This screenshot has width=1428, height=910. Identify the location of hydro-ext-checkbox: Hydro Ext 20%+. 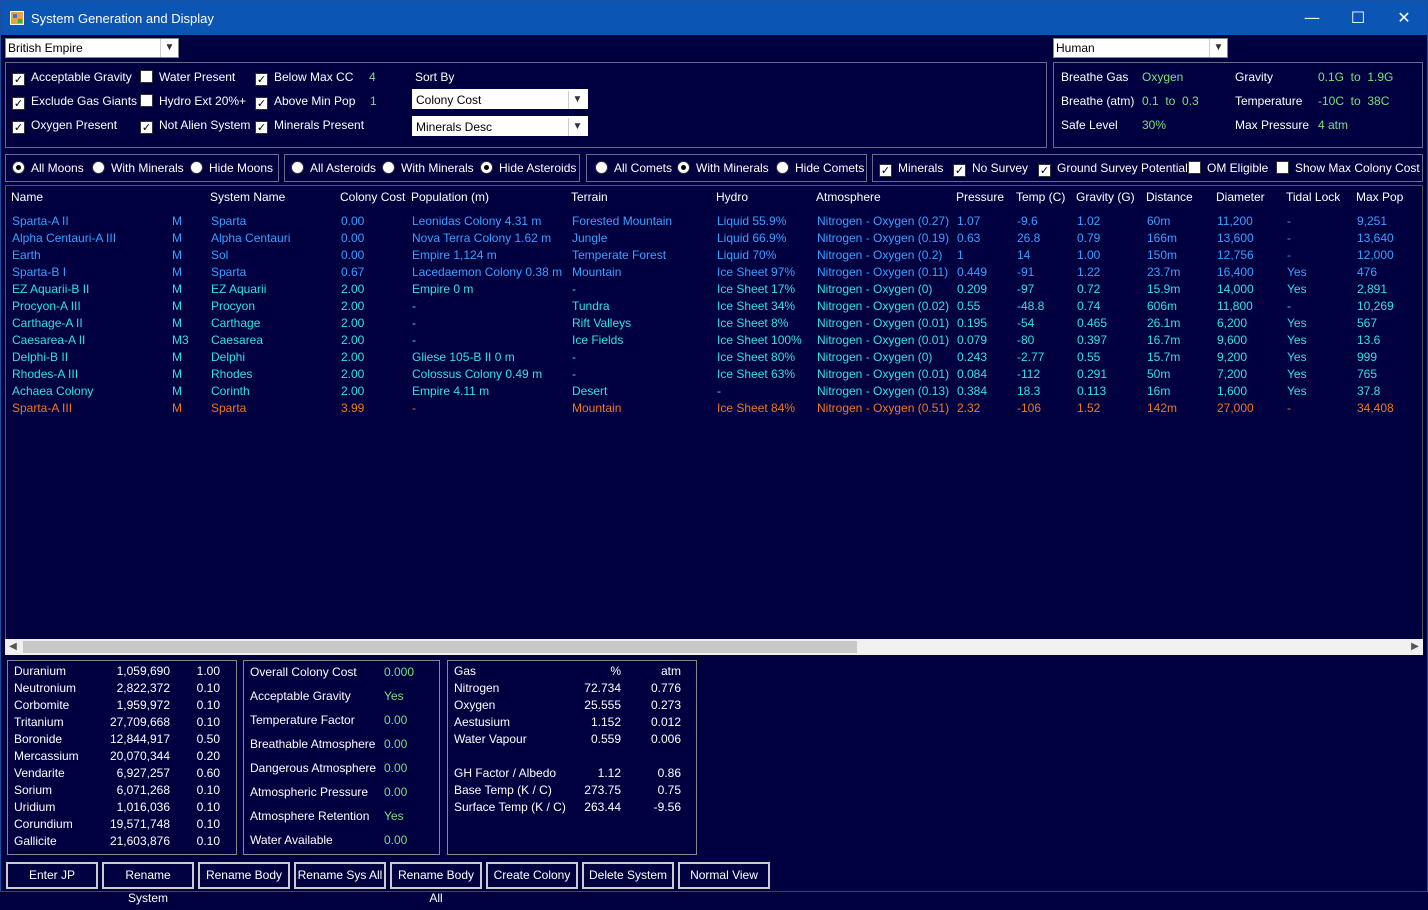
(193, 102).